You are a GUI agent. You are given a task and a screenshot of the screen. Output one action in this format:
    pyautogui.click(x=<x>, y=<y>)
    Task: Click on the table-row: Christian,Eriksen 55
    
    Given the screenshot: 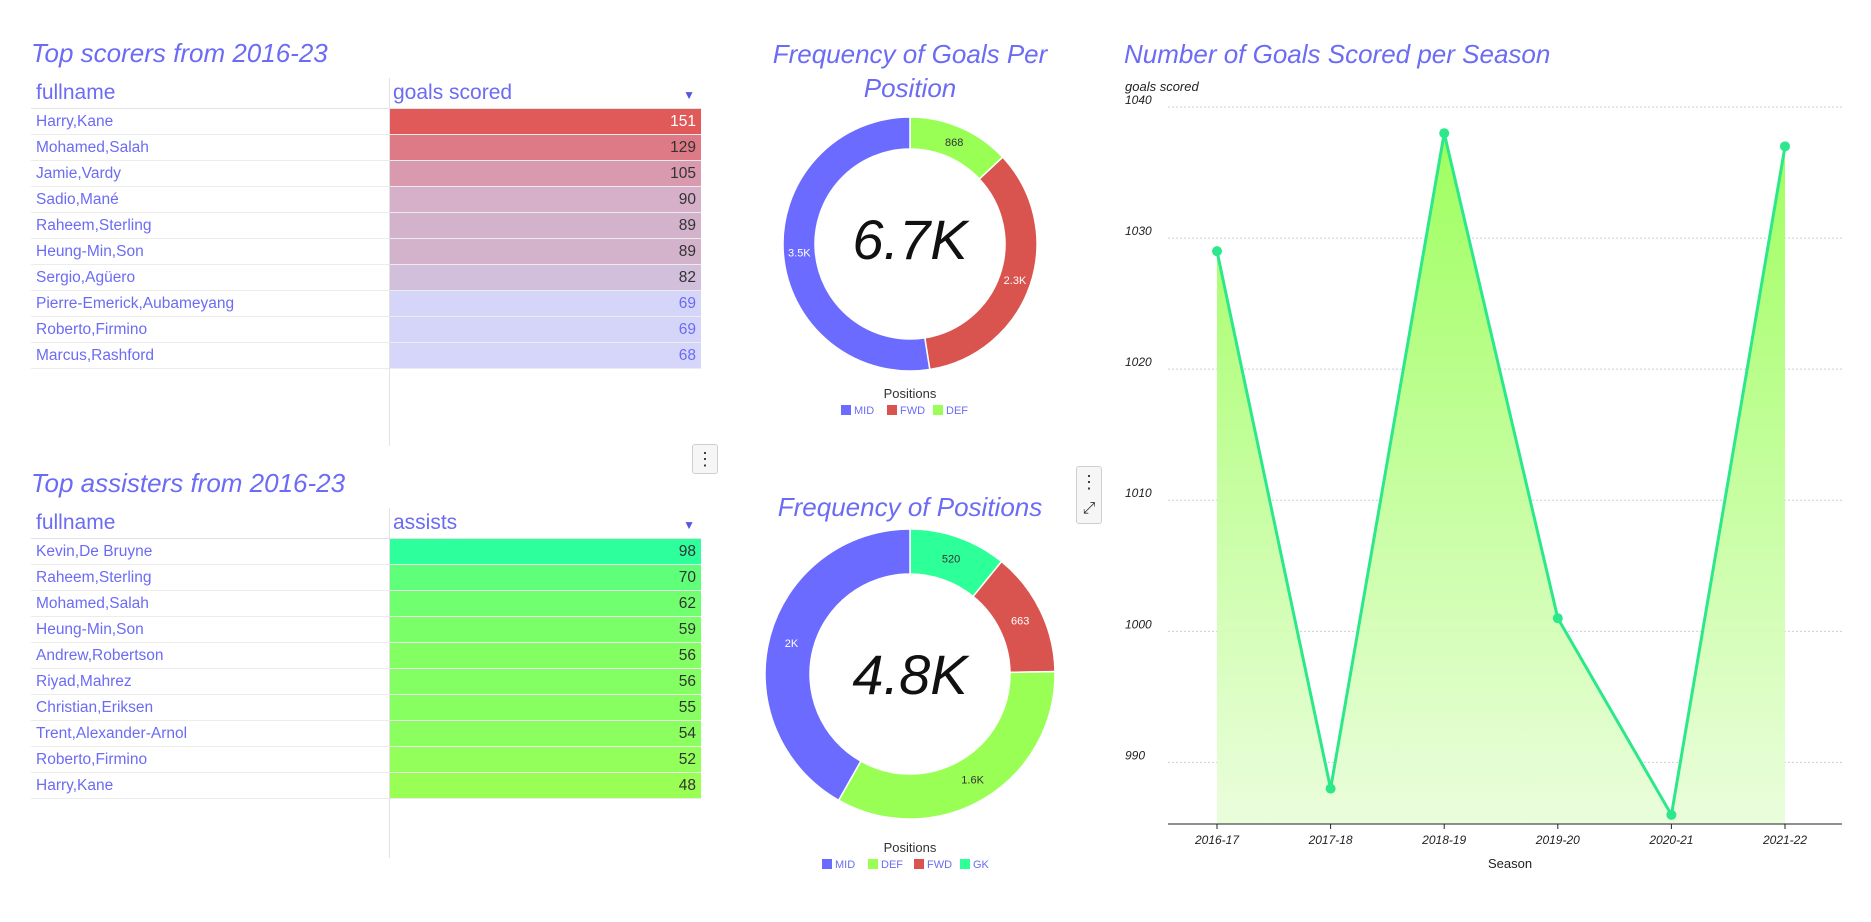 What is the action you would take?
    pyautogui.click(x=366, y=708)
    